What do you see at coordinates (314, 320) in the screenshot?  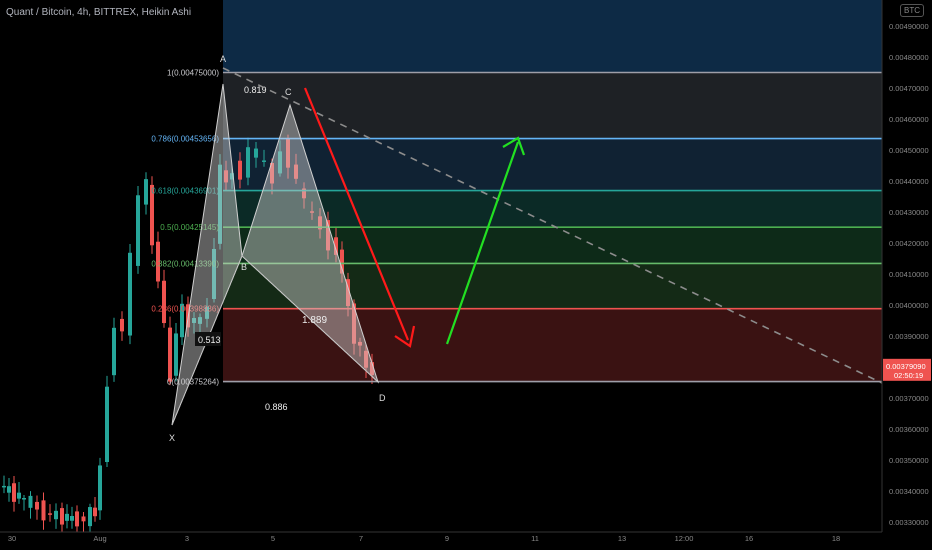 I see `ratio-label-bd: 1.889` at bounding box center [314, 320].